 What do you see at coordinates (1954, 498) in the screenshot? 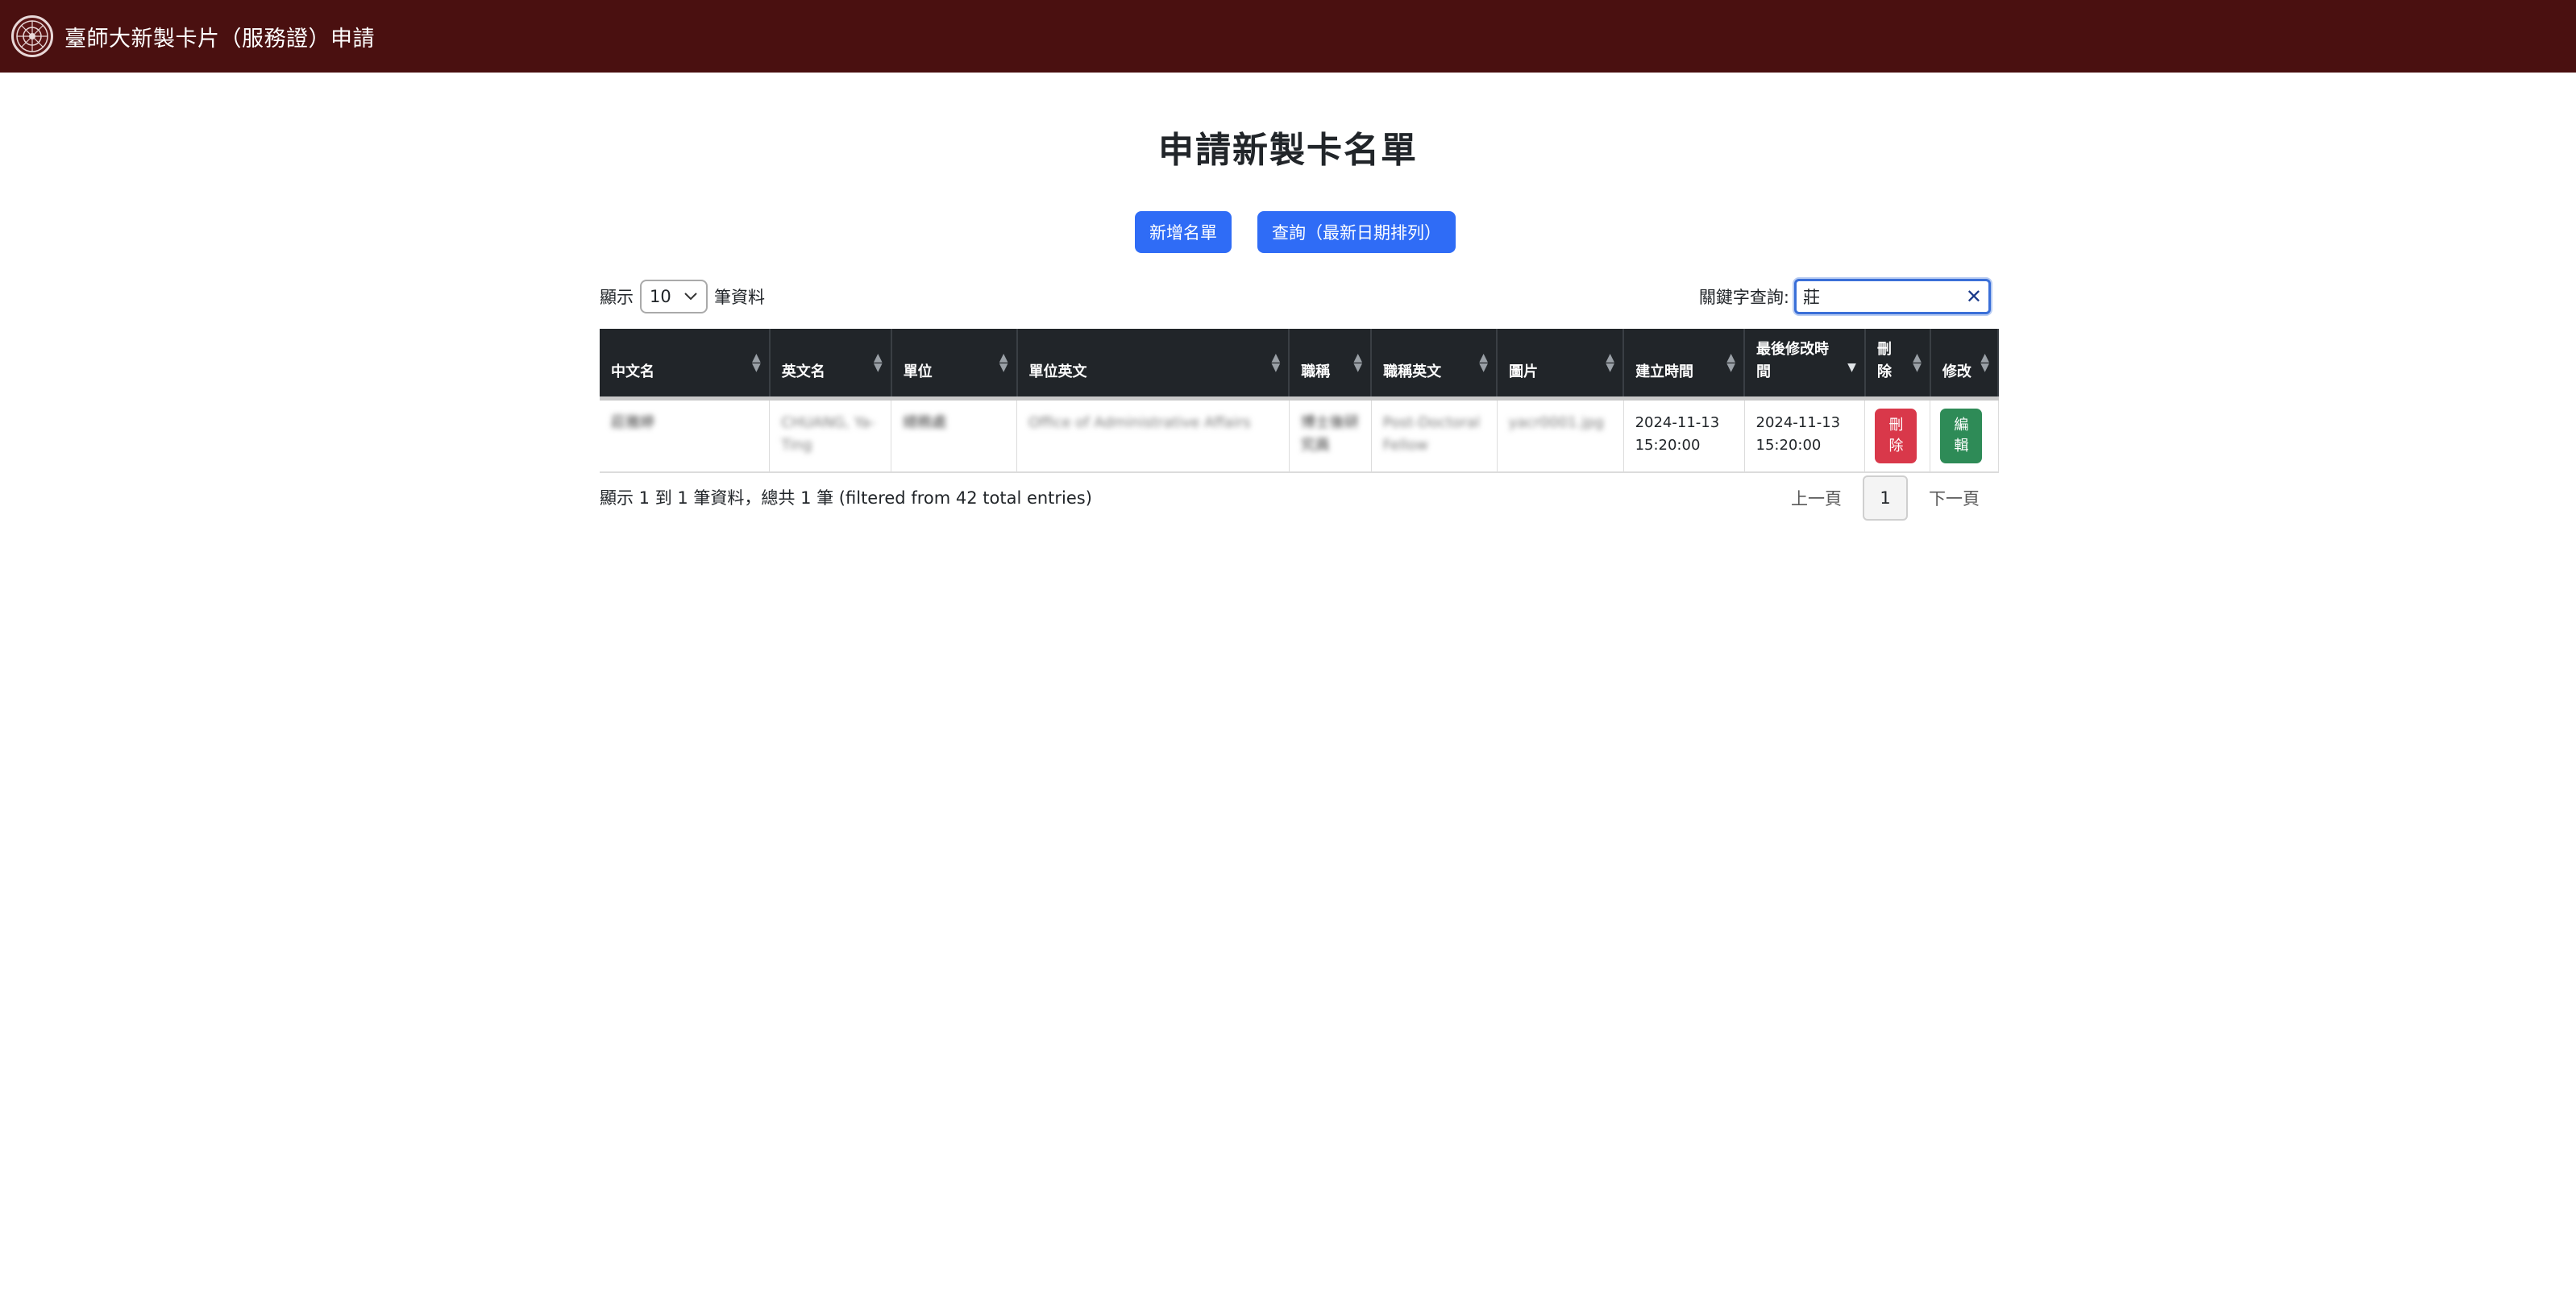
I see `next-page-button: 下一頁` at bounding box center [1954, 498].